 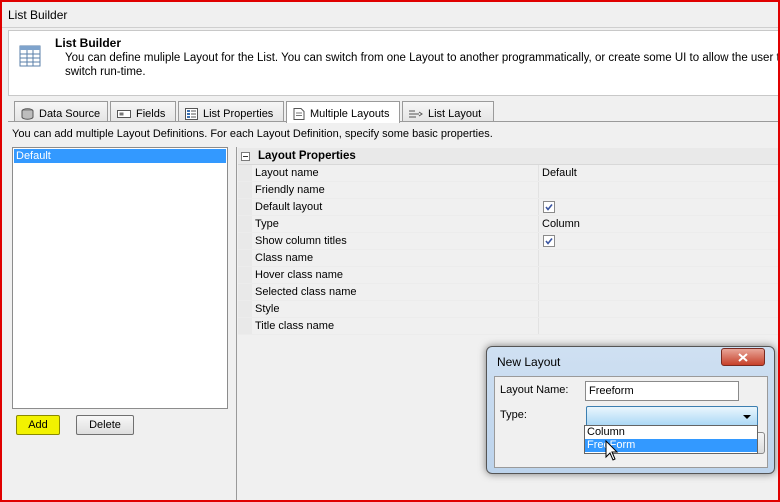 What do you see at coordinates (350, 114) in the screenshot?
I see `tab-label: Multiple Layouts` at bounding box center [350, 114].